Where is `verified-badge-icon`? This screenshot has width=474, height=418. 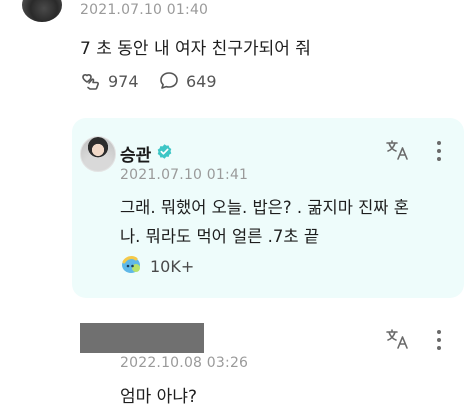 verified-badge-icon is located at coordinates (164, 153).